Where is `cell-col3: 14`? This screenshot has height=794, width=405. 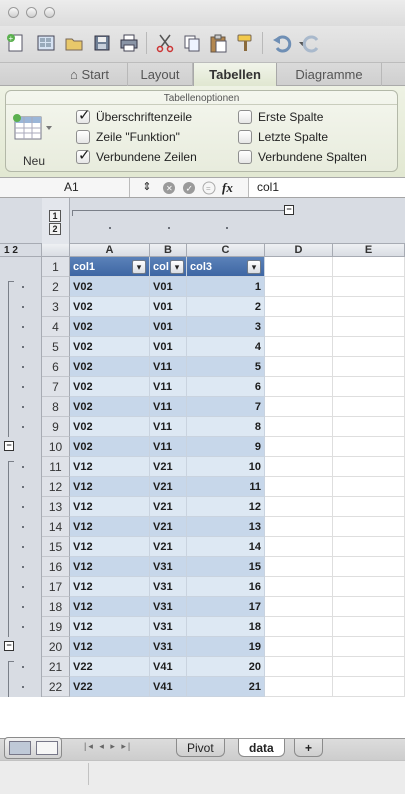 cell-col3: 14 is located at coordinates (226, 547).